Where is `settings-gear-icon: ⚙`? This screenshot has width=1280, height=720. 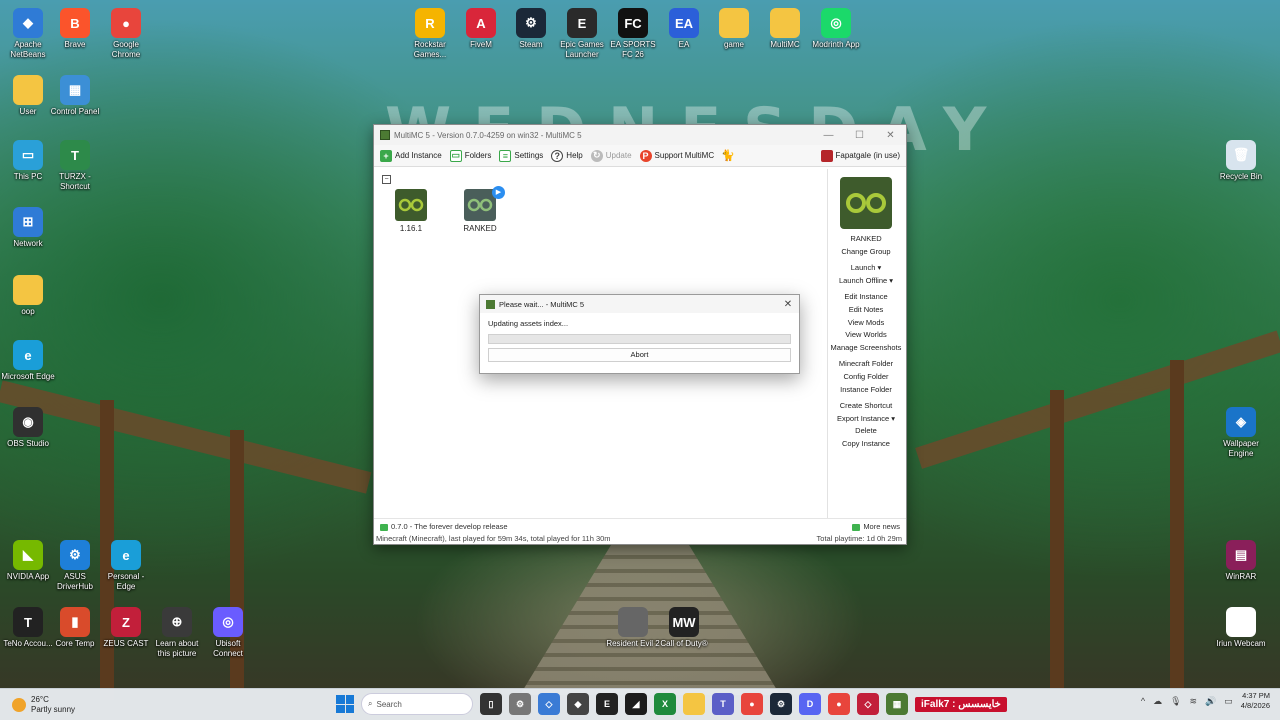
settings-gear-icon: ⚙ is located at coordinates (520, 704).